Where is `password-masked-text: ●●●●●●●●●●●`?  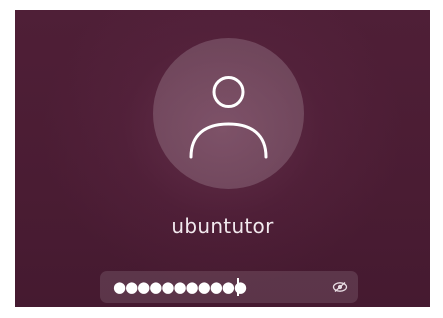
password-masked-text: ●●●●●●●●●●● is located at coordinates (180, 287).